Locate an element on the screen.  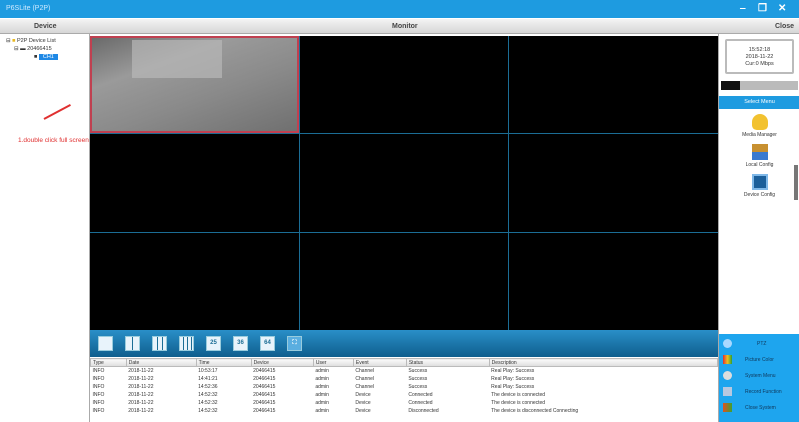
video-frame is located at coordinates (177, 59).